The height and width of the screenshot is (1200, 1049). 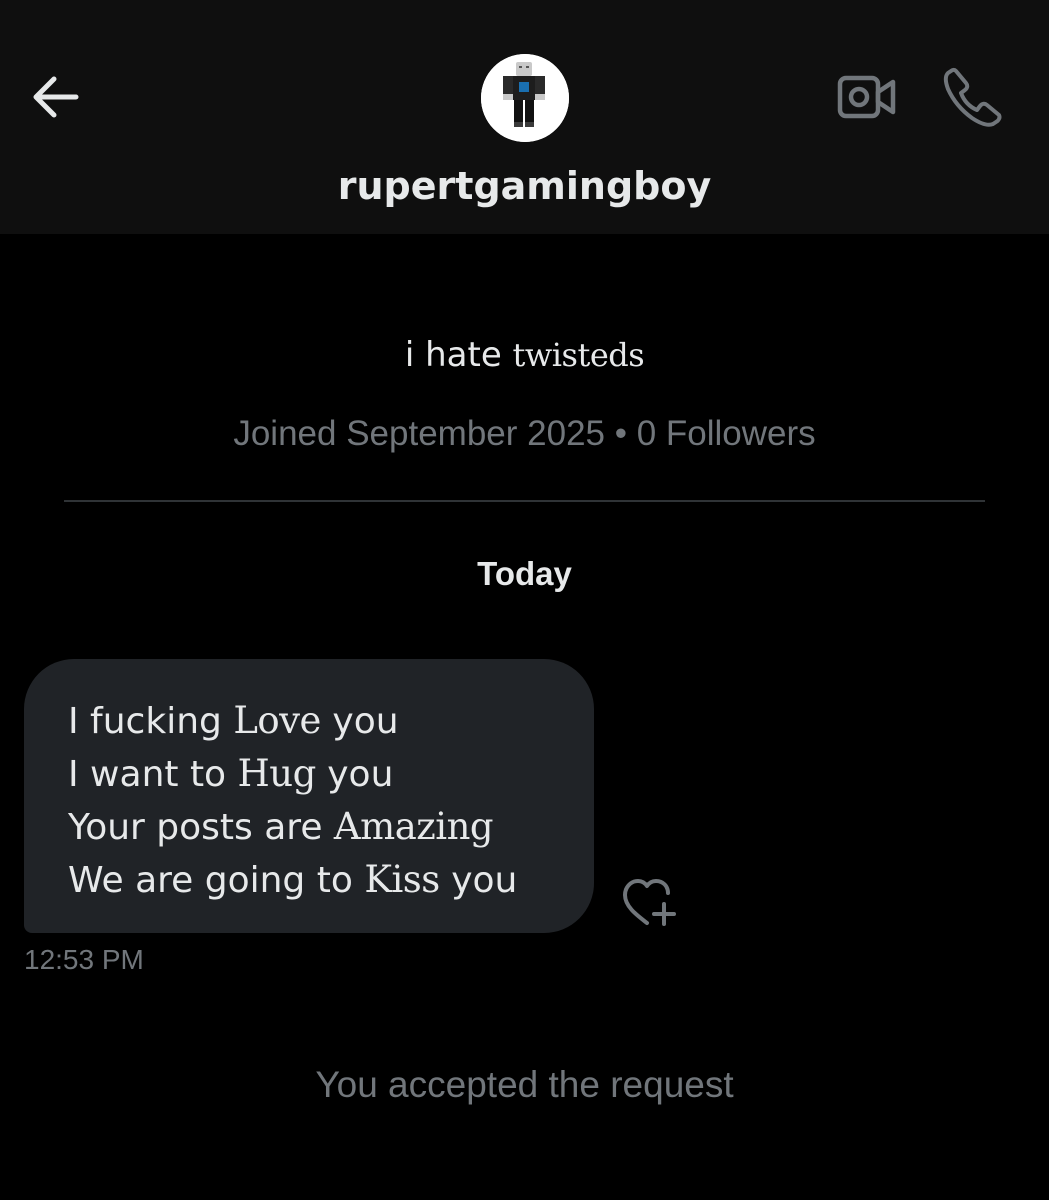 I want to click on roblox-character-avatar, so click(x=525, y=98).